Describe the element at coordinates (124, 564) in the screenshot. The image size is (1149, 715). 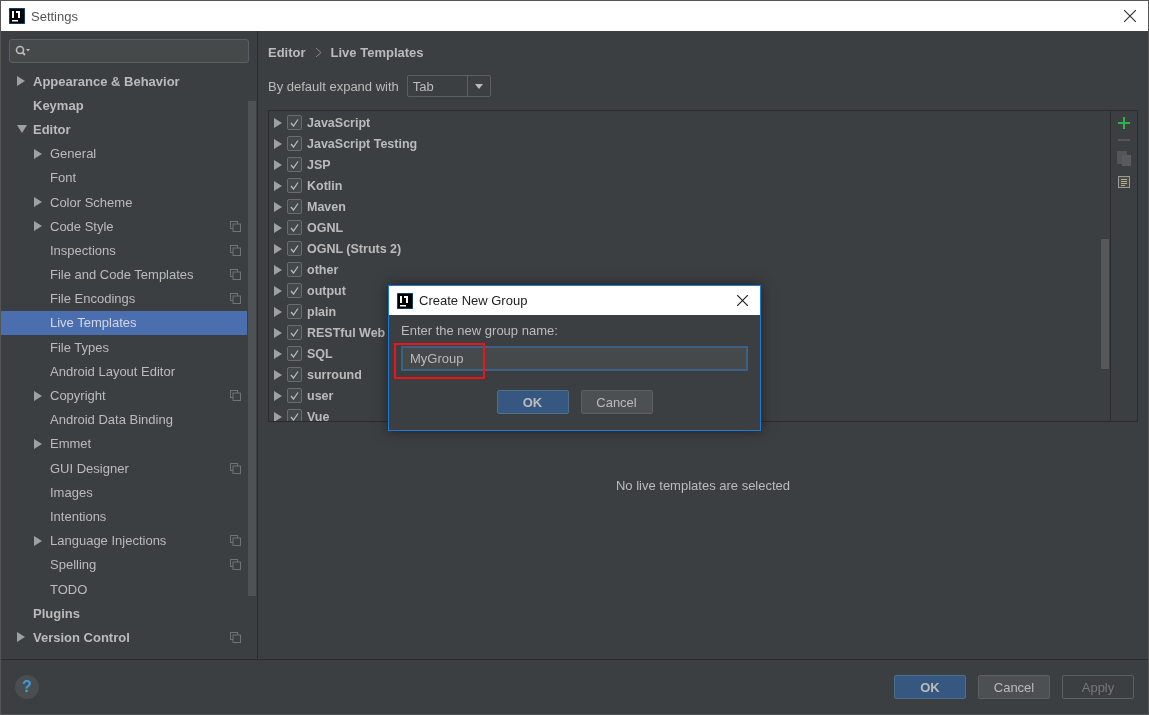
I see `tree-item: Spelling` at that location.